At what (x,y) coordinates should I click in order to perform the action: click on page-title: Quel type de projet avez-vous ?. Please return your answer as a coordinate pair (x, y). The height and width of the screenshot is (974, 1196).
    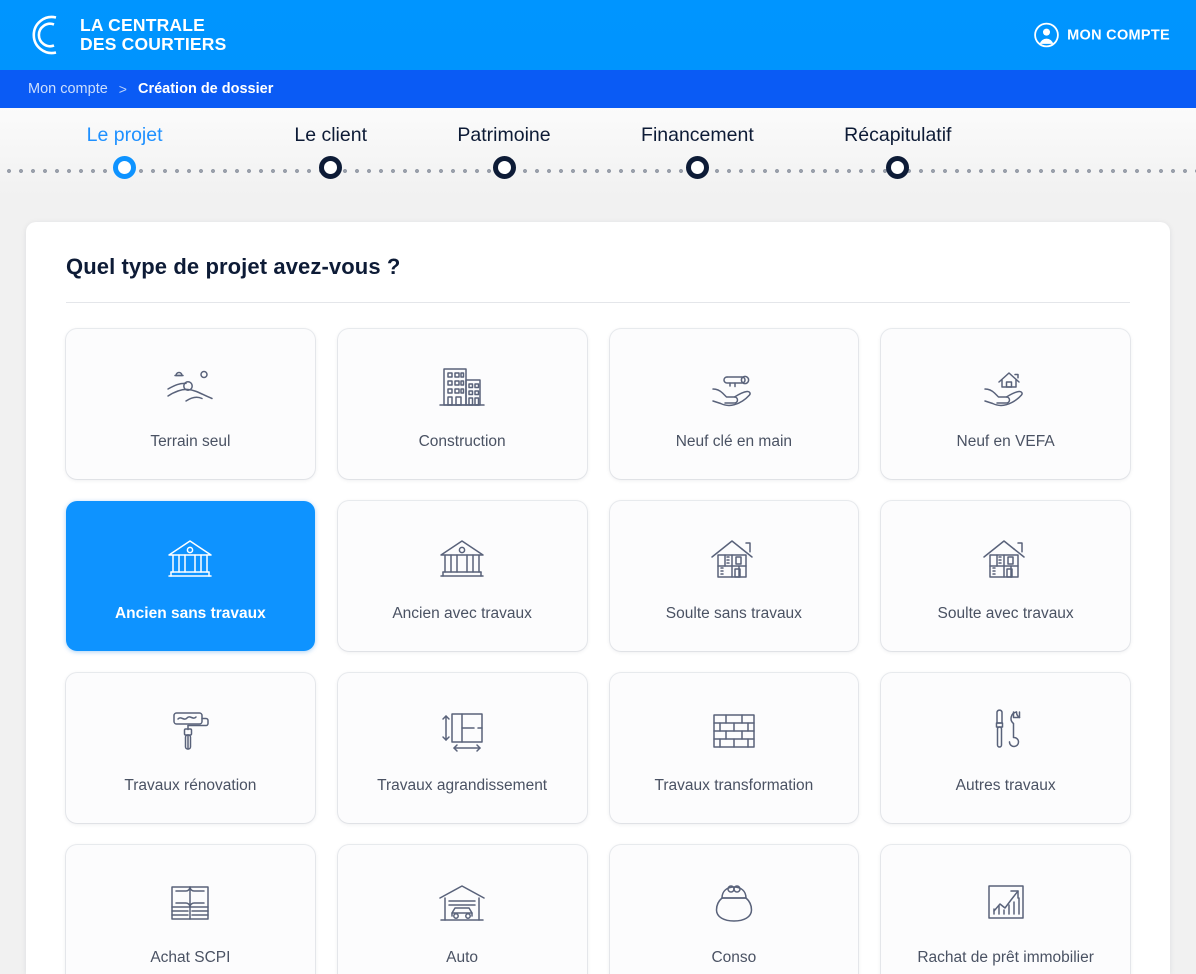
    Looking at the image, I should click on (233, 266).